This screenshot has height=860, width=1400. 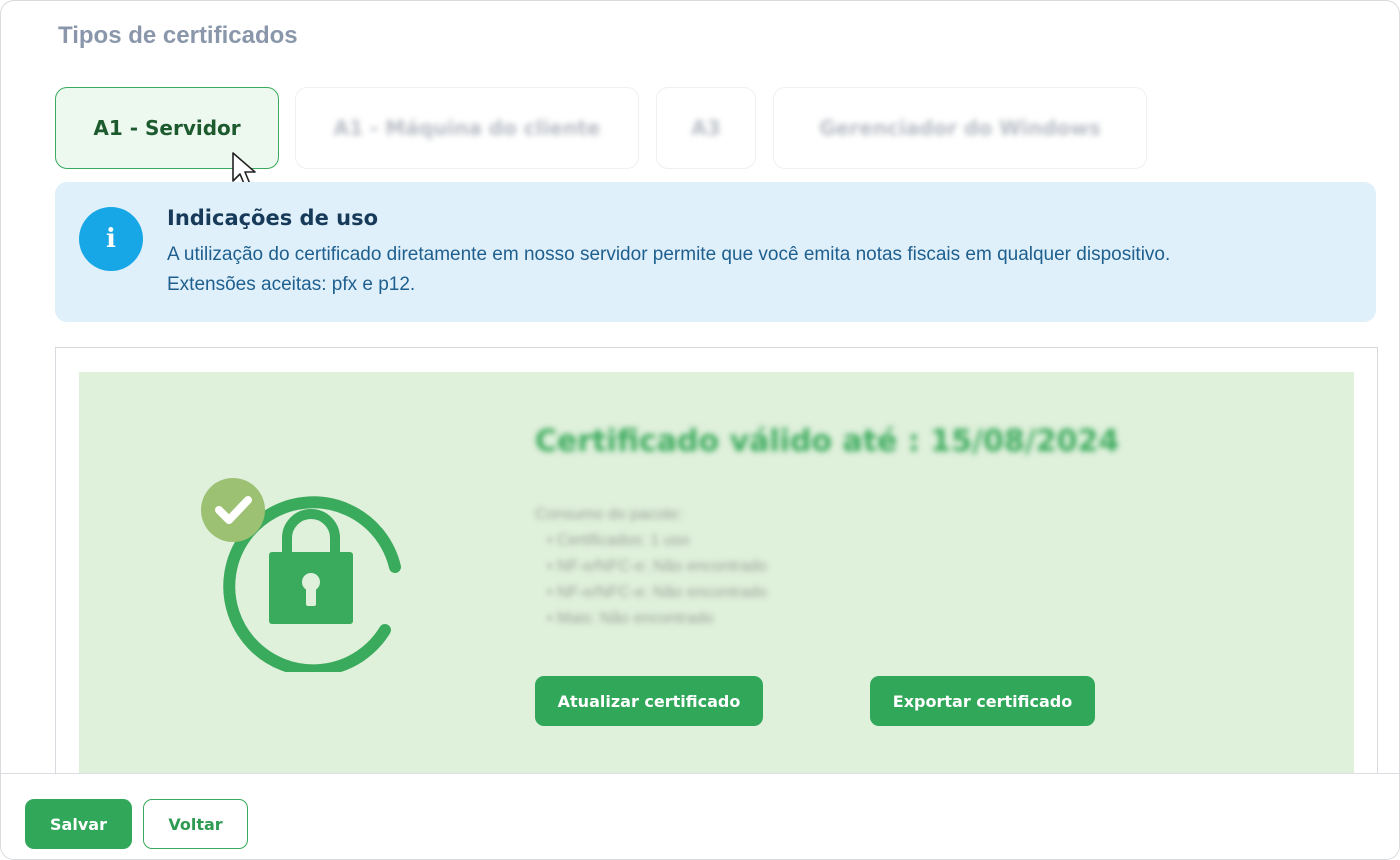 What do you see at coordinates (649, 701) in the screenshot?
I see `update-certificate-button: Atualizar certificado` at bounding box center [649, 701].